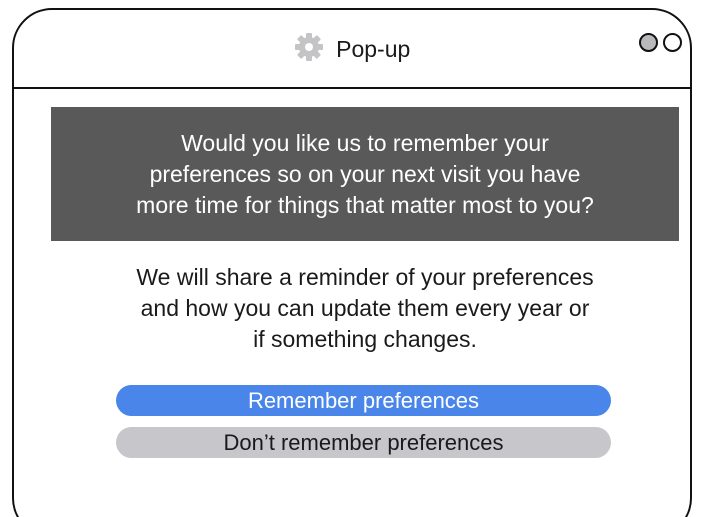 The width and height of the screenshot is (709, 517). I want to click on gear-icon, so click(309, 47).